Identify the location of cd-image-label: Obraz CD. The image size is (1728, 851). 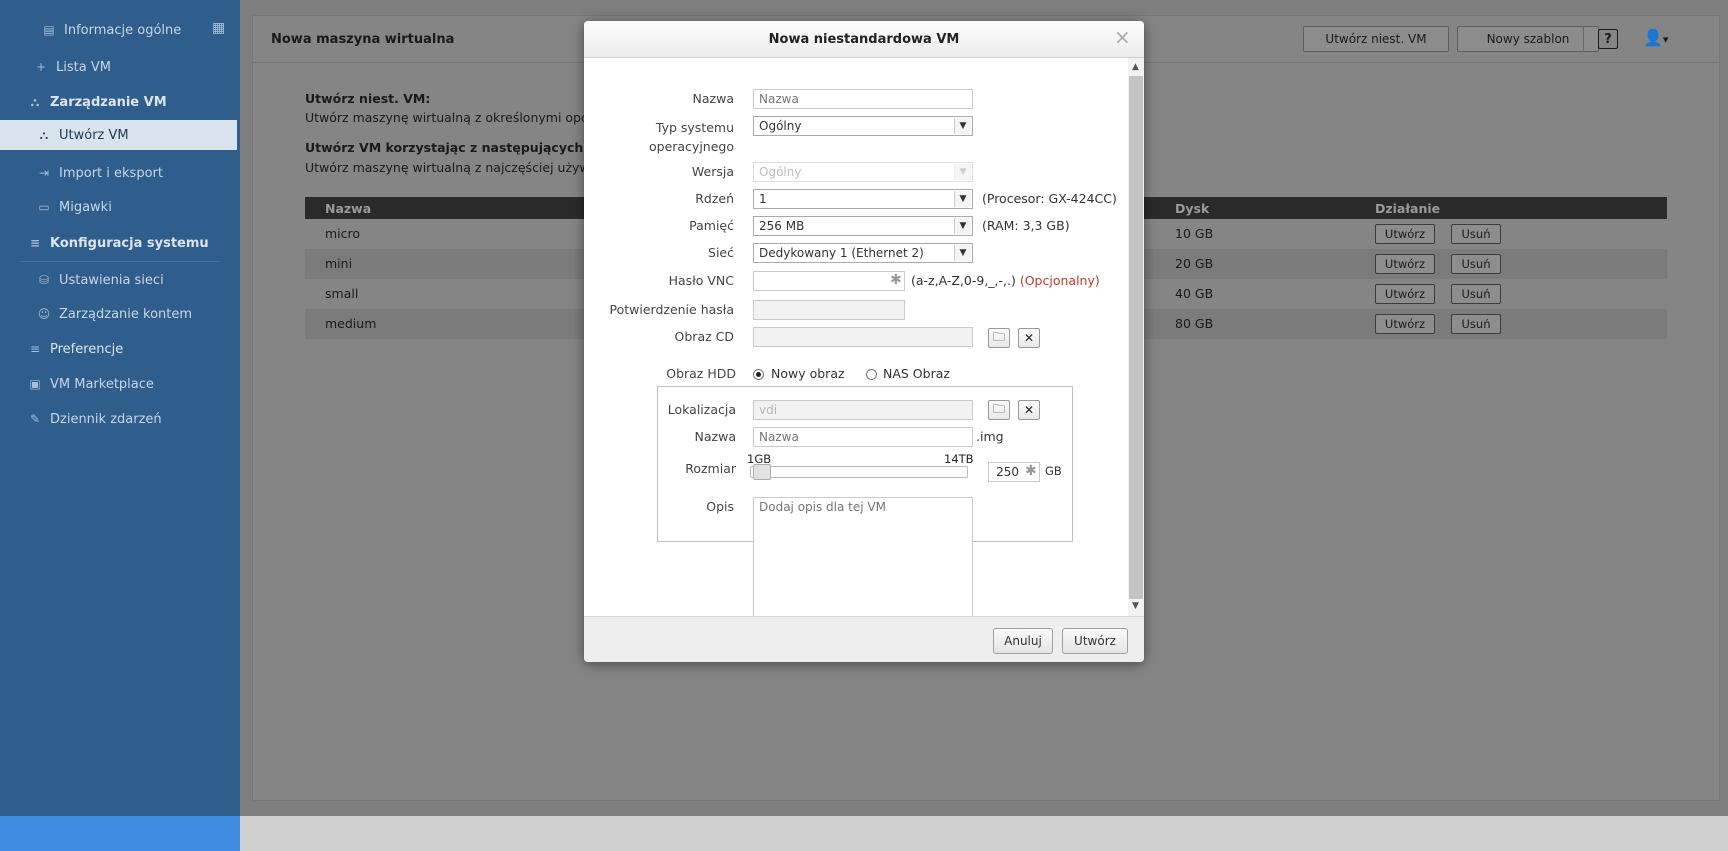
(704, 336).